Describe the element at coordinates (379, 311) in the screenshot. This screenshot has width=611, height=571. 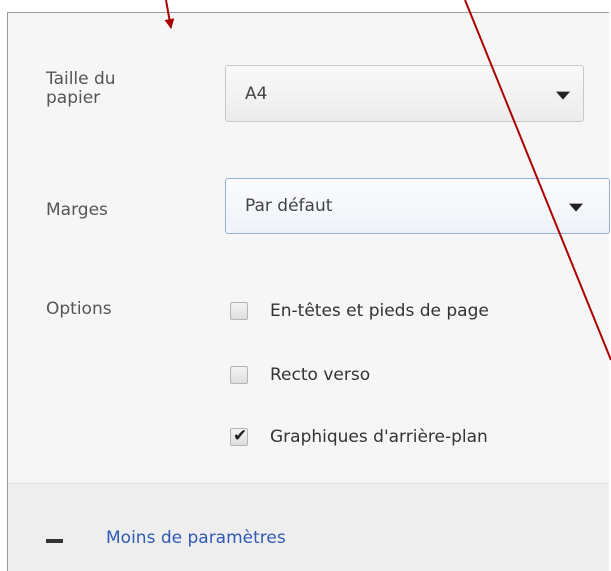
I see `option-label: En-têtes et pieds de page` at that location.